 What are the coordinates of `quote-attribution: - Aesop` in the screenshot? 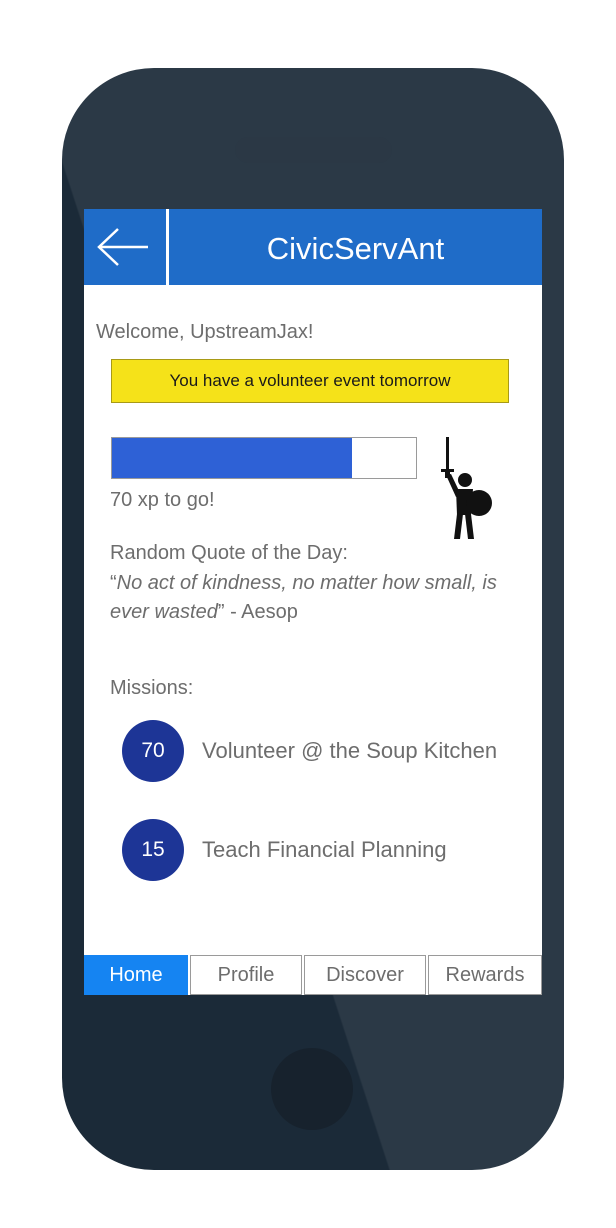 It's located at (261, 612).